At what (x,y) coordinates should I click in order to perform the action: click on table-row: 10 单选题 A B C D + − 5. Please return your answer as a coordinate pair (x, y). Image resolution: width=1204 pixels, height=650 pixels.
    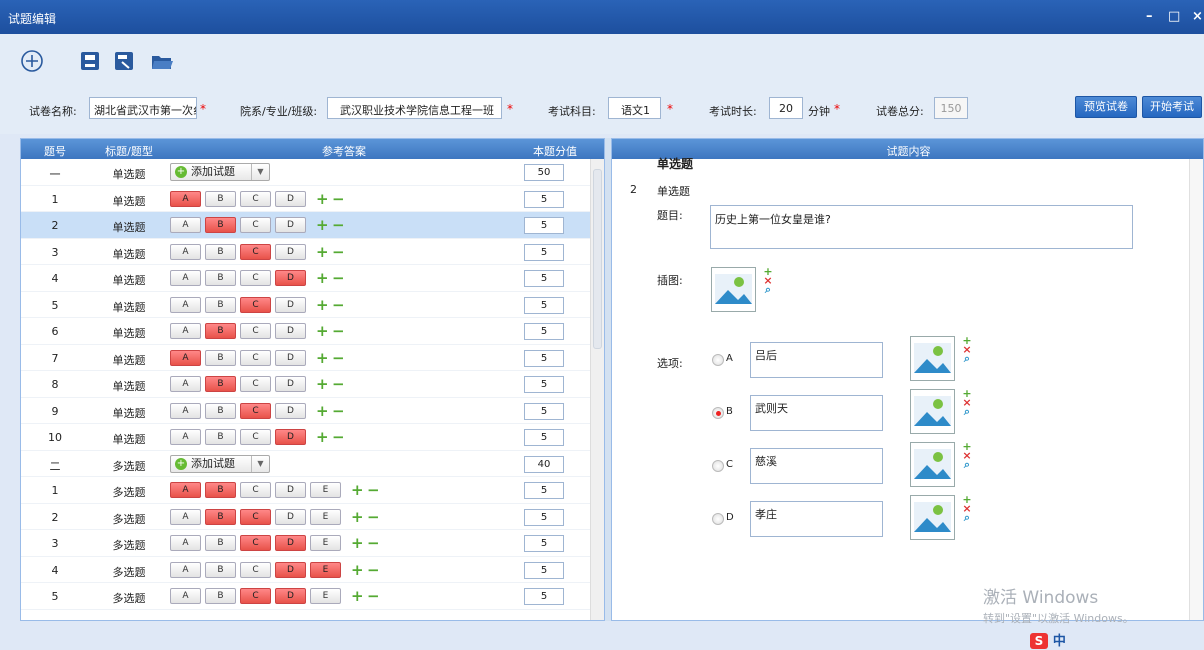
    Looking at the image, I should click on (306, 437).